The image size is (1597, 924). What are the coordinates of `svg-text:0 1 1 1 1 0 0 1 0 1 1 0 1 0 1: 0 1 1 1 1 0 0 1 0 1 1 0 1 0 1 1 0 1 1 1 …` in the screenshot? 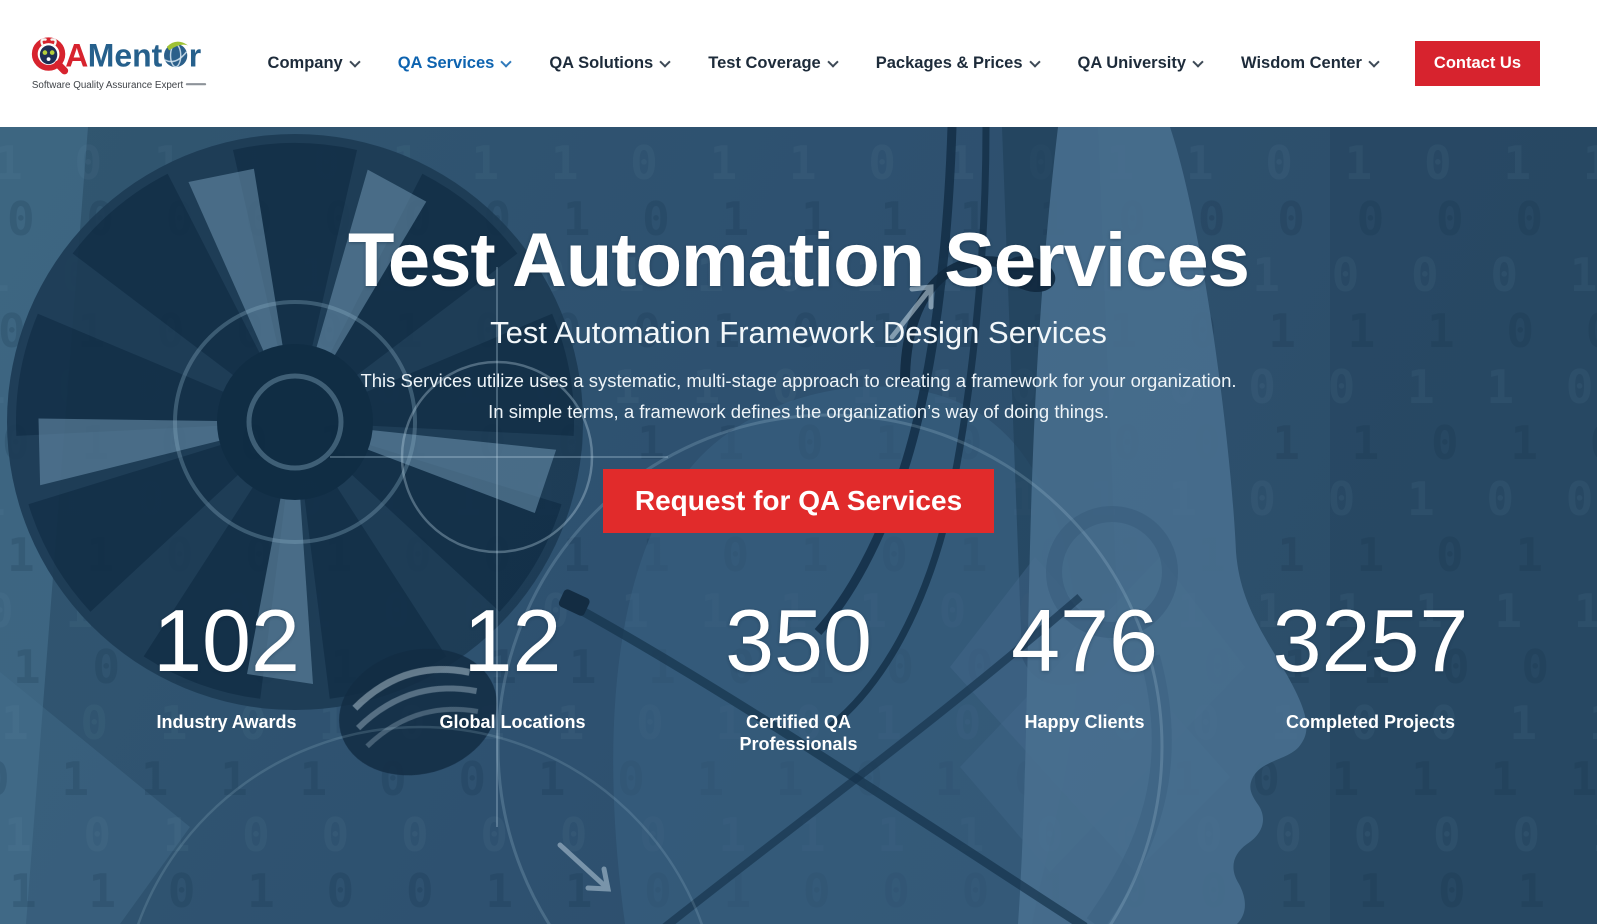 It's located at (798, 779).